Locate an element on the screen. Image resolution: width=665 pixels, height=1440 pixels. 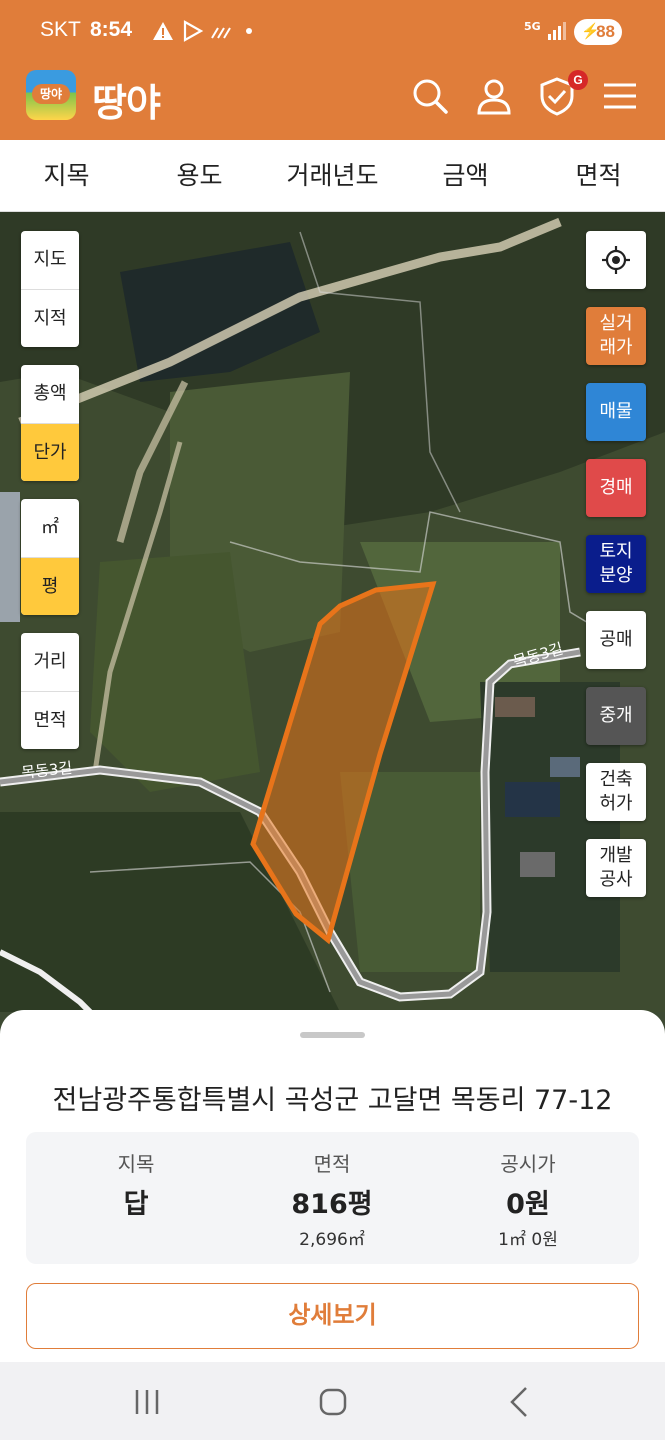
battery-indicator: ⚡ 88 is located at coordinates (598, 32).